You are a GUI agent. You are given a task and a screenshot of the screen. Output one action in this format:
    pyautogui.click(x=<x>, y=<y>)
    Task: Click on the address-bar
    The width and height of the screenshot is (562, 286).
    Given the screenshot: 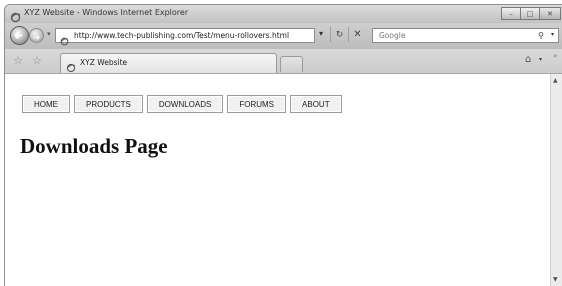 What is the action you would take?
    pyautogui.click(x=185, y=37)
    